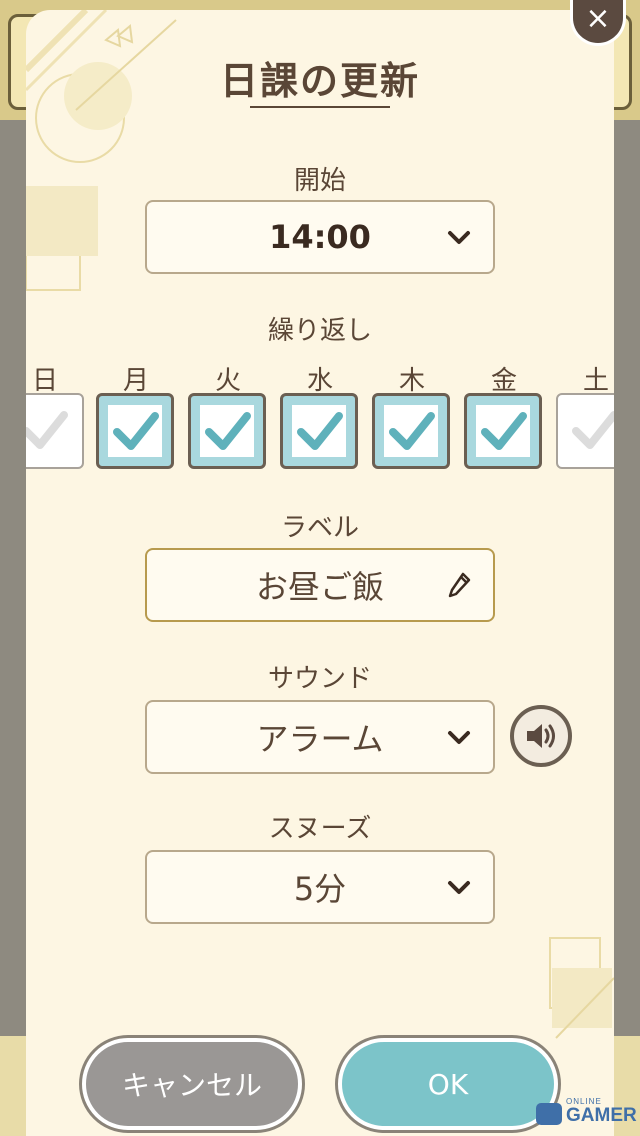 This screenshot has height=1136, width=640. Describe the element at coordinates (459, 585) in the screenshot. I see `pencil-icon` at that location.